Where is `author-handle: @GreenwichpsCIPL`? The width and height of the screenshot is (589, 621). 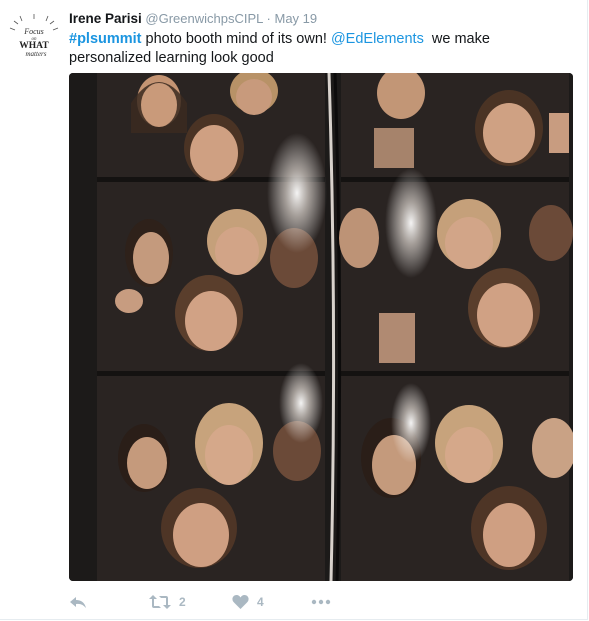
author-handle: @GreenwichpsCIPL is located at coordinates (203, 18).